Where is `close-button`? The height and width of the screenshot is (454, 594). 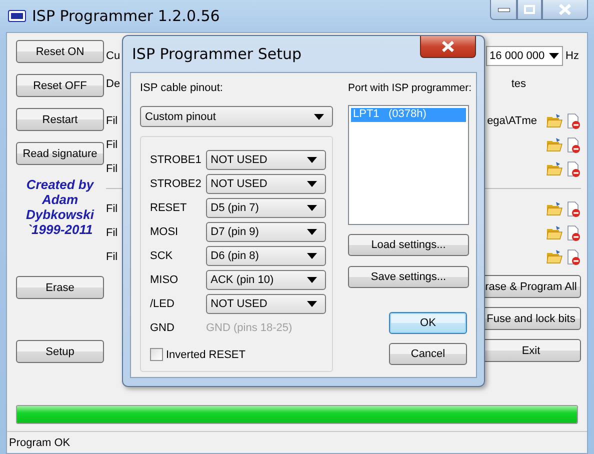
close-button is located at coordinates (448, 47).